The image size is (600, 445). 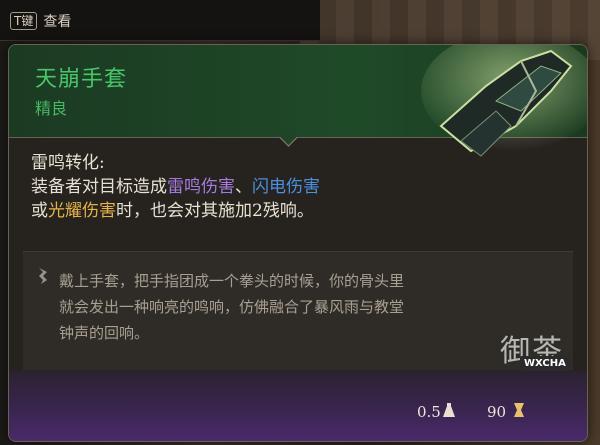 I want to click on key-hint-label: 查看, so click(x=57, y=22).